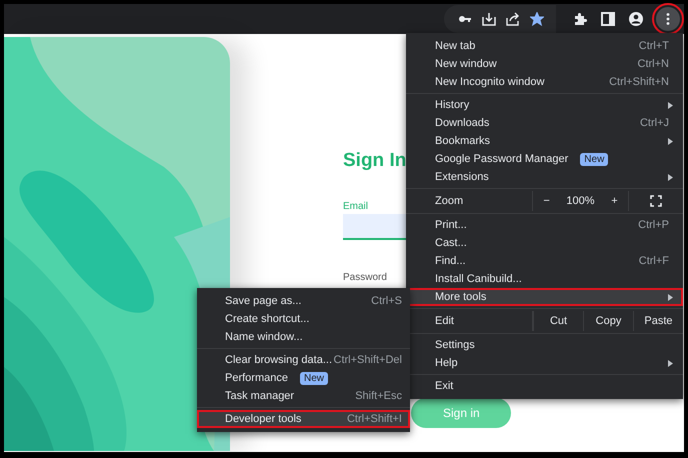 Image resolution: width=688 pixels, height=458 pixels. Describe the element at coordinates (658, 321) in the screenshot. I see `edit-action-button: Paste` at that location.